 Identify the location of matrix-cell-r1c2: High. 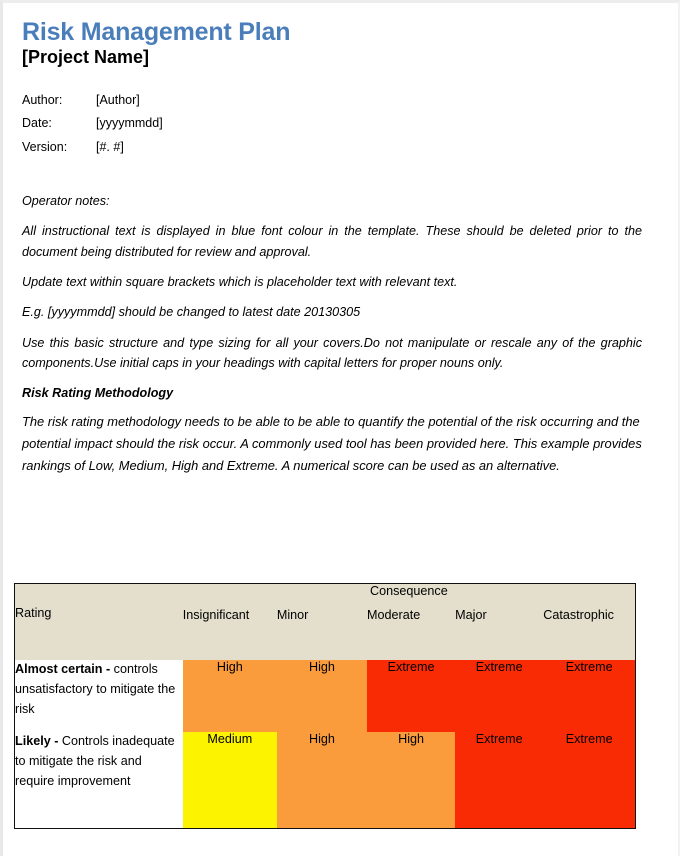
(322, 695).